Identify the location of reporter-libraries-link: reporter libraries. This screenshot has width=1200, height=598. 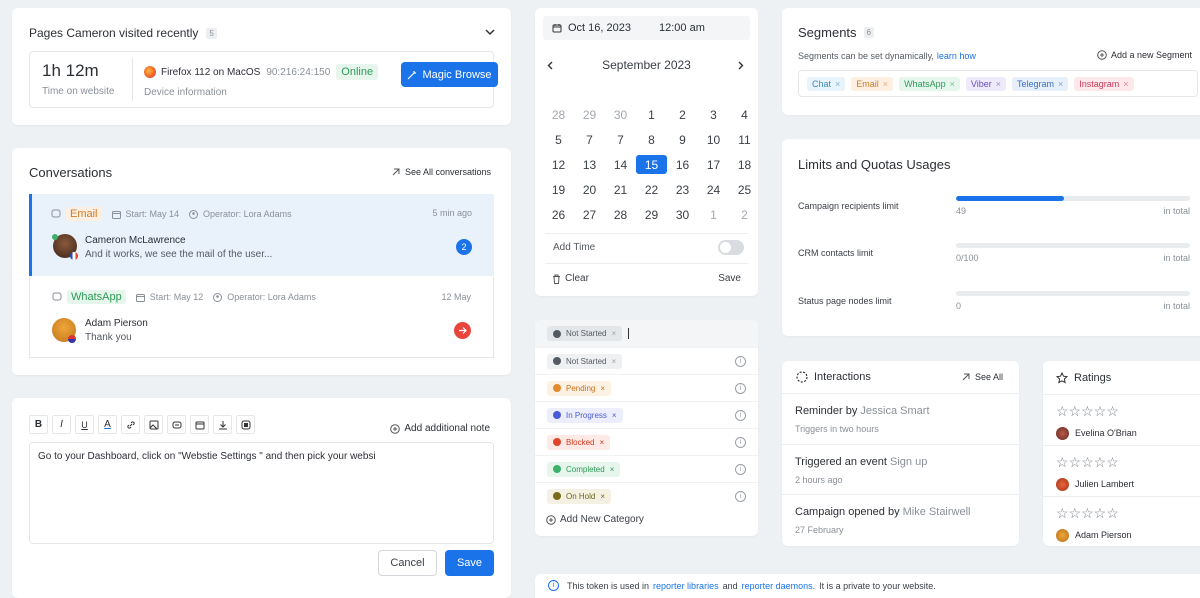
(686, 586).